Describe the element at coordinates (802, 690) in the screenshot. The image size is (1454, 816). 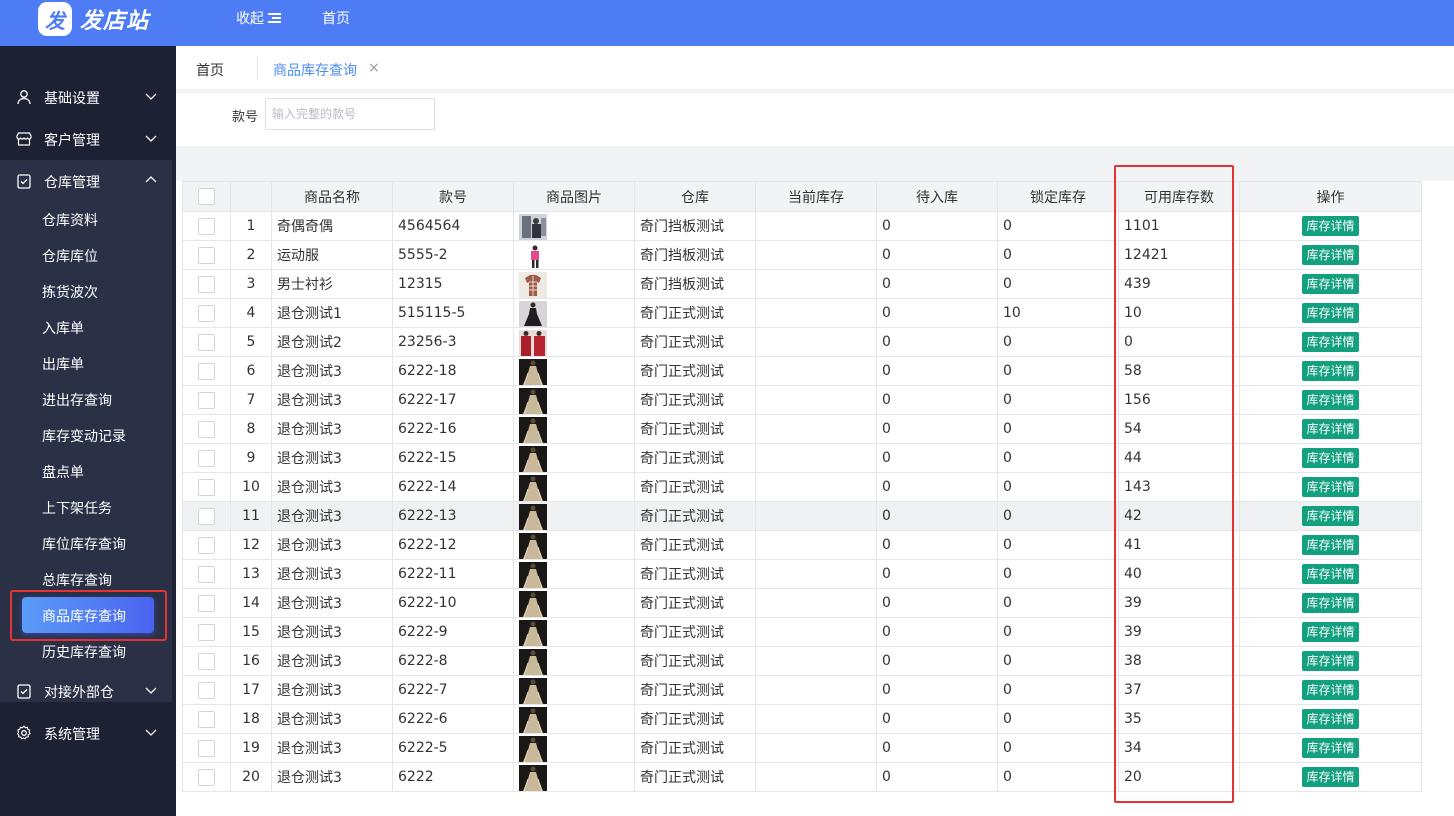
I see `table-row: 17 退仓测试3 6222-7 奇门正式测试 0 0 37 库存详情` at that location.